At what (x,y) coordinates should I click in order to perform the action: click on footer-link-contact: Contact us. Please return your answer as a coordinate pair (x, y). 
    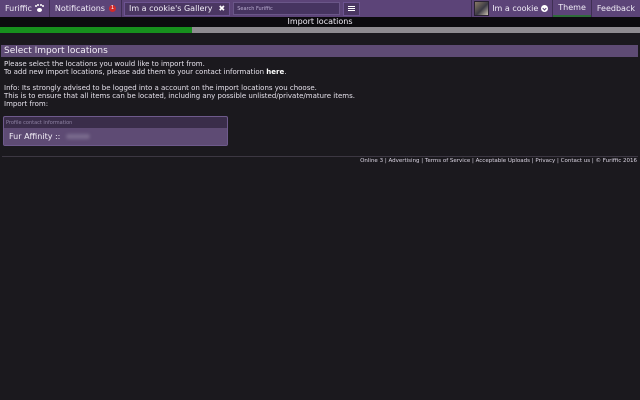
    Looking at the image, I should click on (576, 161).